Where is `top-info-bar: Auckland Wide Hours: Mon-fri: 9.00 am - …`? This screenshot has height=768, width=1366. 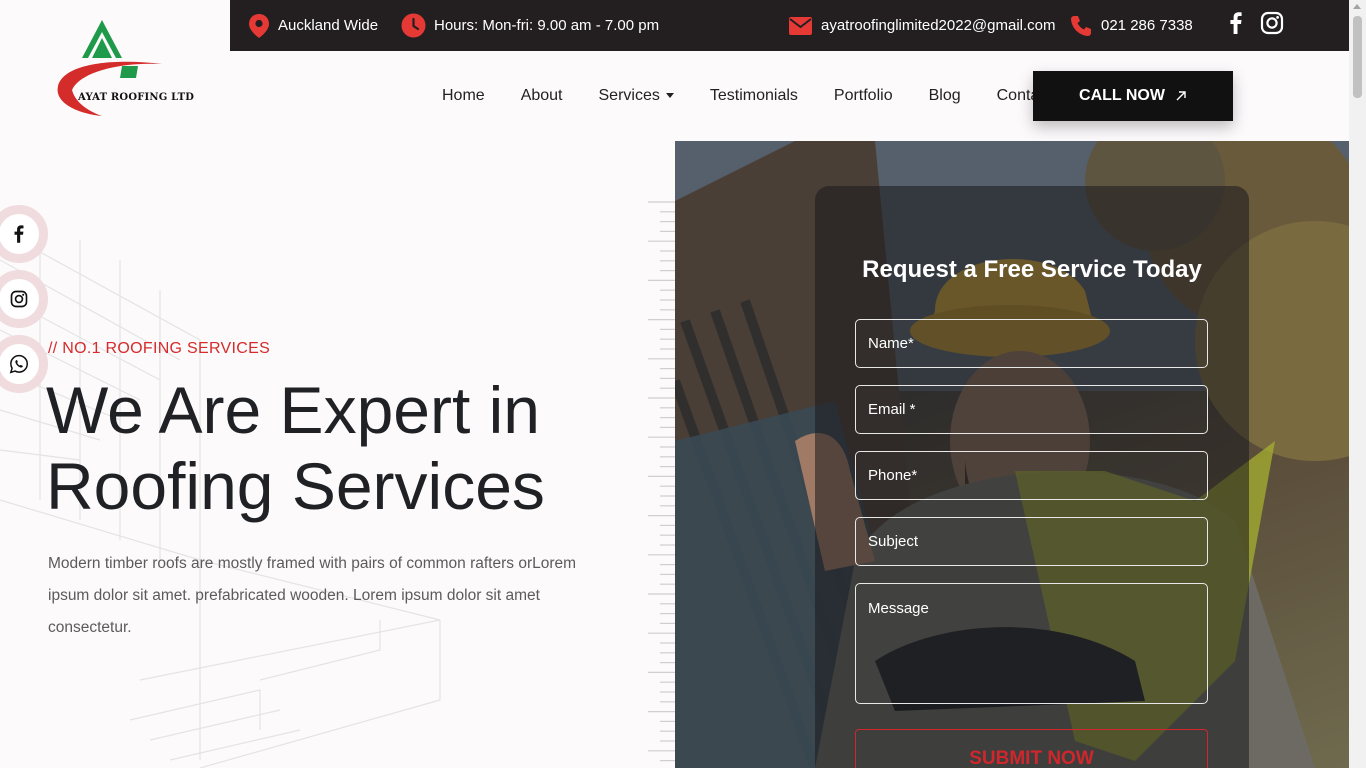 top-info-bar: Auckland Wide Hours: Mon-fri: 9.00 am - … is located at coordinates (789, 25).